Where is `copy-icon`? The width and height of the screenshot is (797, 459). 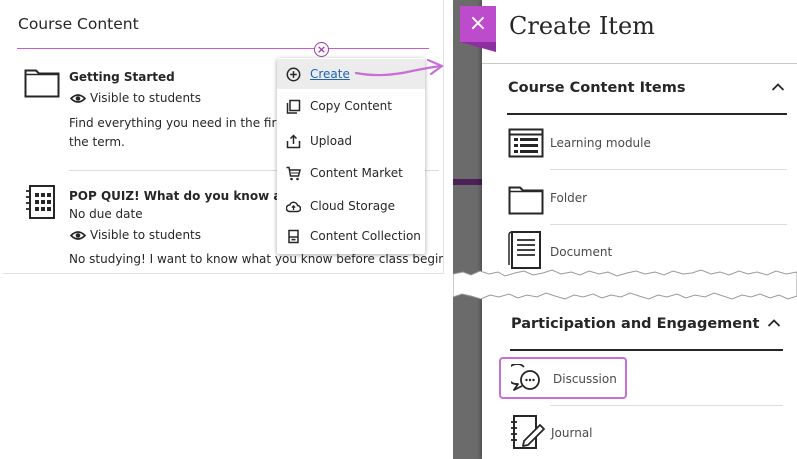
copy-icon is located at coordinates (293, 106).